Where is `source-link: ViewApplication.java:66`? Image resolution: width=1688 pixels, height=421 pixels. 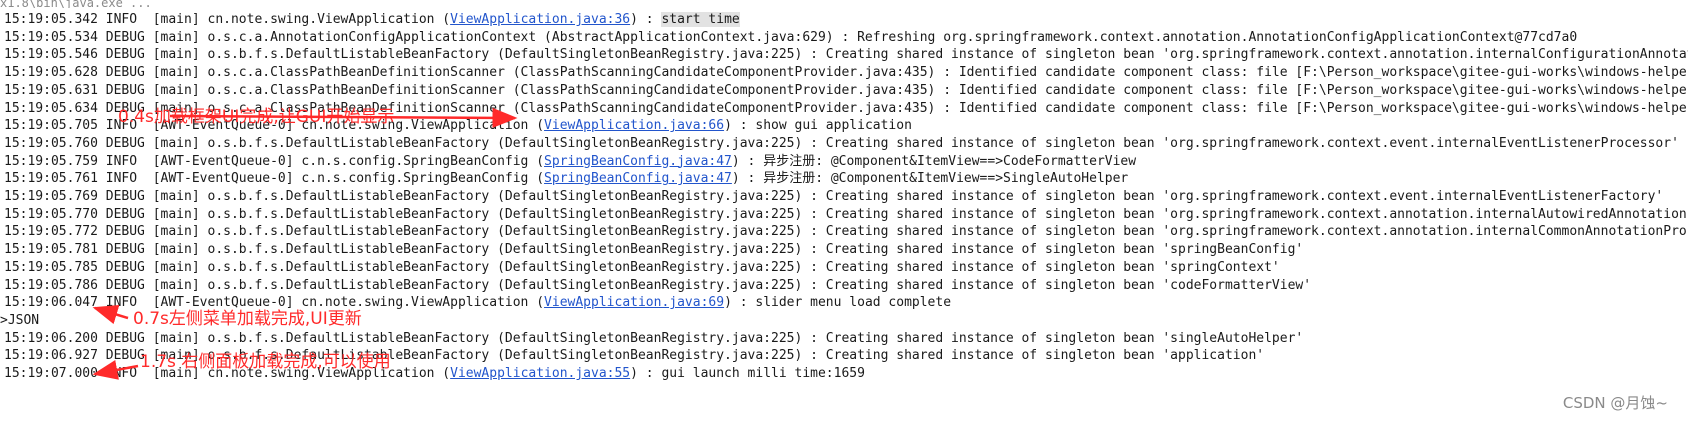 source-link: ViewApplication.java:66 is located at coordinates (634, 125).